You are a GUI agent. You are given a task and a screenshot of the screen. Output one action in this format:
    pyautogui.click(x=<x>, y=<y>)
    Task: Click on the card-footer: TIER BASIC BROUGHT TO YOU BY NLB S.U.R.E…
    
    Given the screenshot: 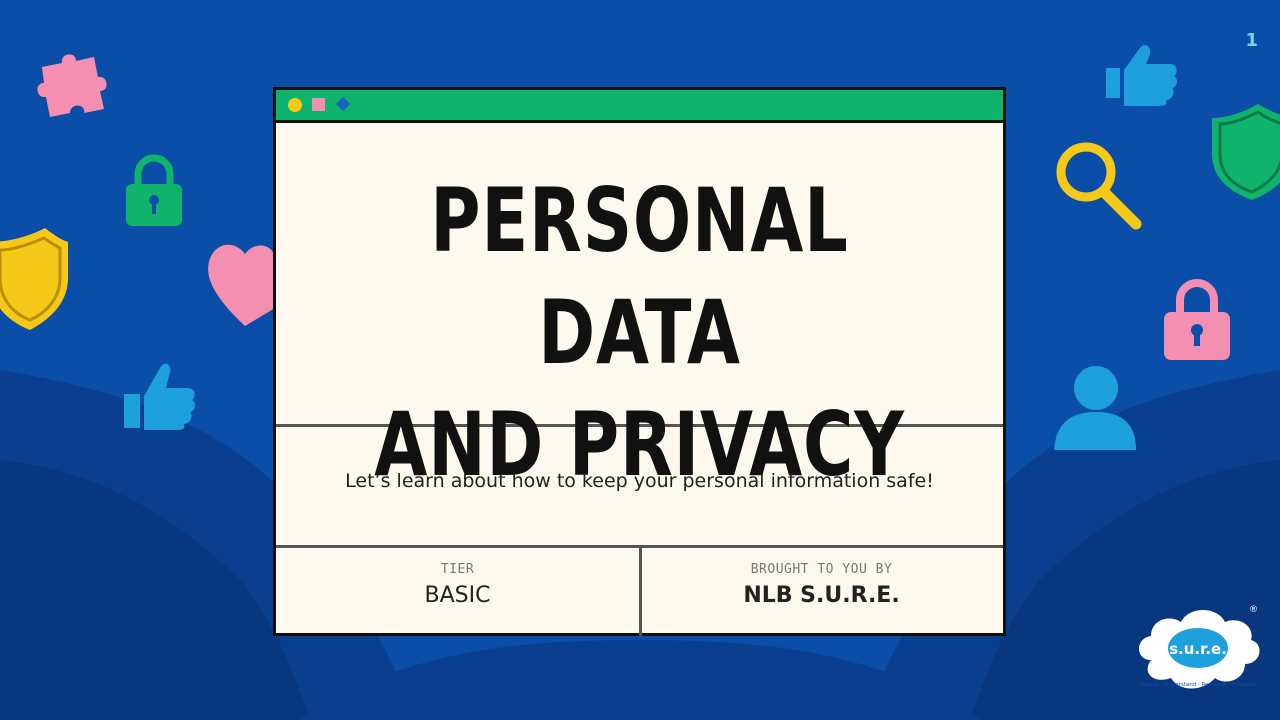 What is the action you would take?
    pyautogui.click(x=639, y=590)
    